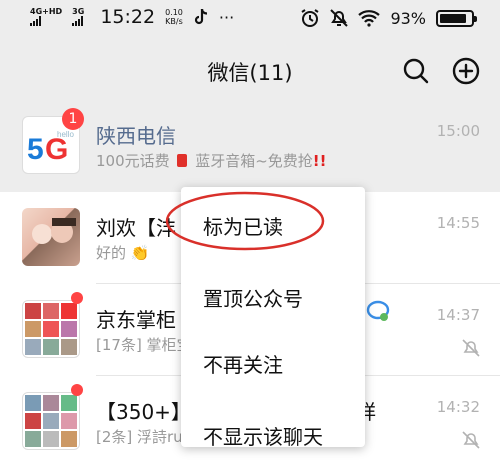 The width and height of the screenshot is (500, 468). What do you see at coordinates (378, 310) in the screenshot?
I see `mini-program-icon` at bounding box center [378, 310].